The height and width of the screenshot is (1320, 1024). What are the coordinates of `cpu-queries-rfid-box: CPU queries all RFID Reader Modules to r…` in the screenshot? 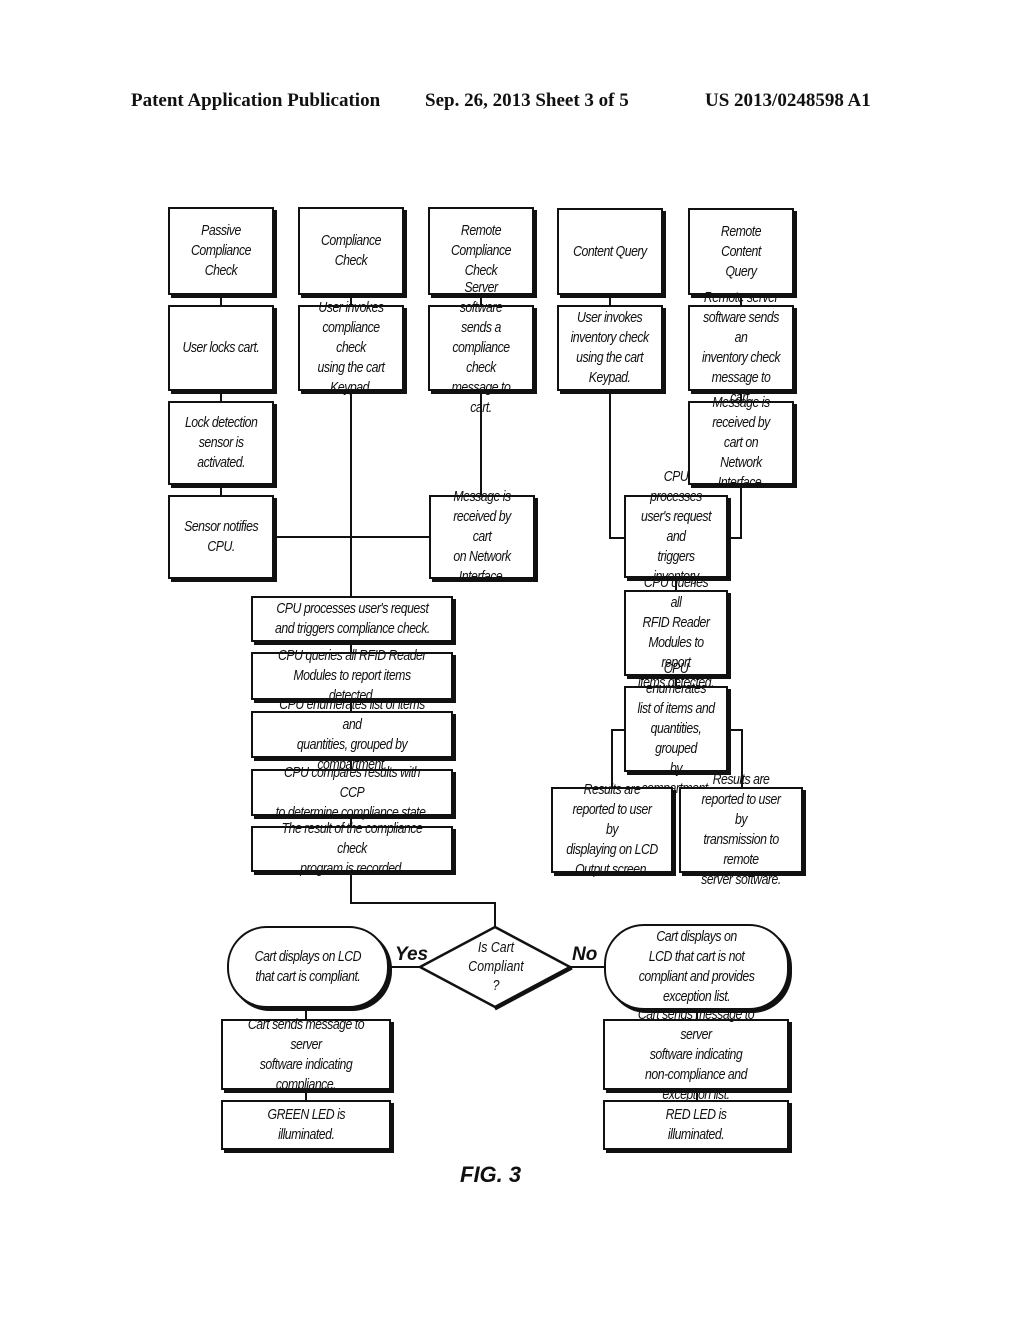 It's located at (352, 675).